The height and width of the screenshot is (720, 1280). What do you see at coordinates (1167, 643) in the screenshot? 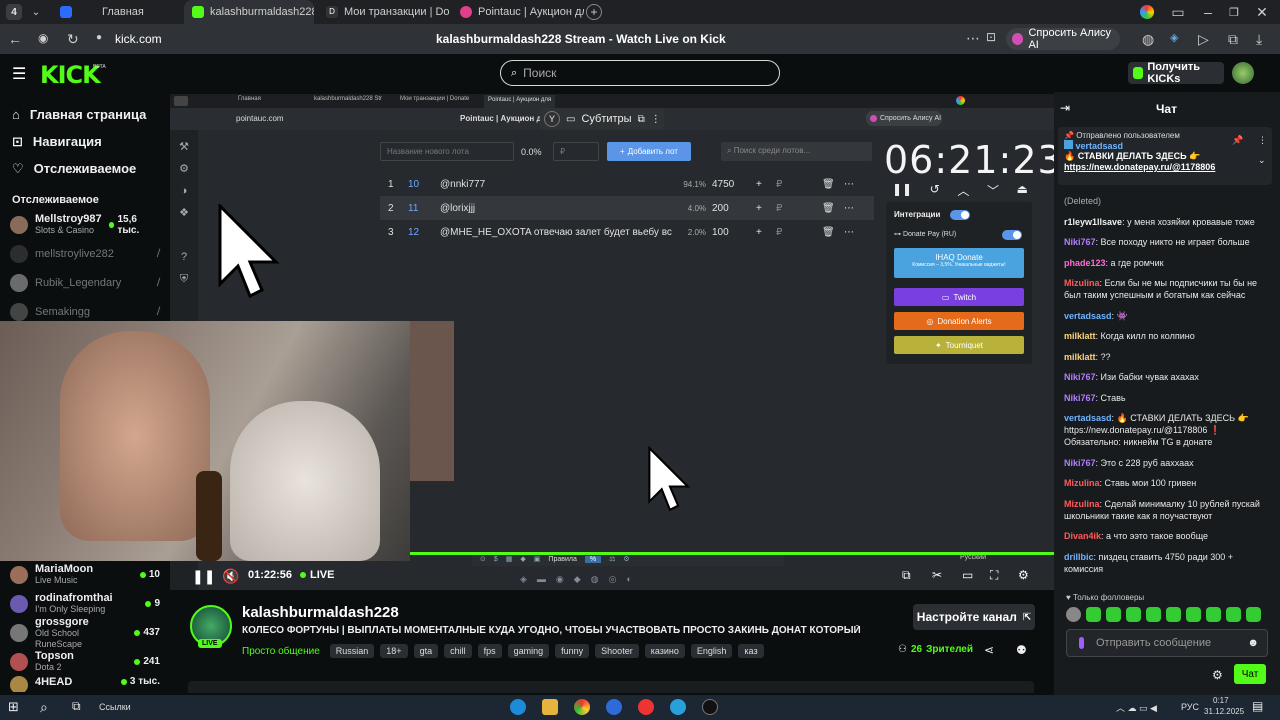
I see `chat-input: Отправить сообщение ☻` at bounding box center [1167, 643].